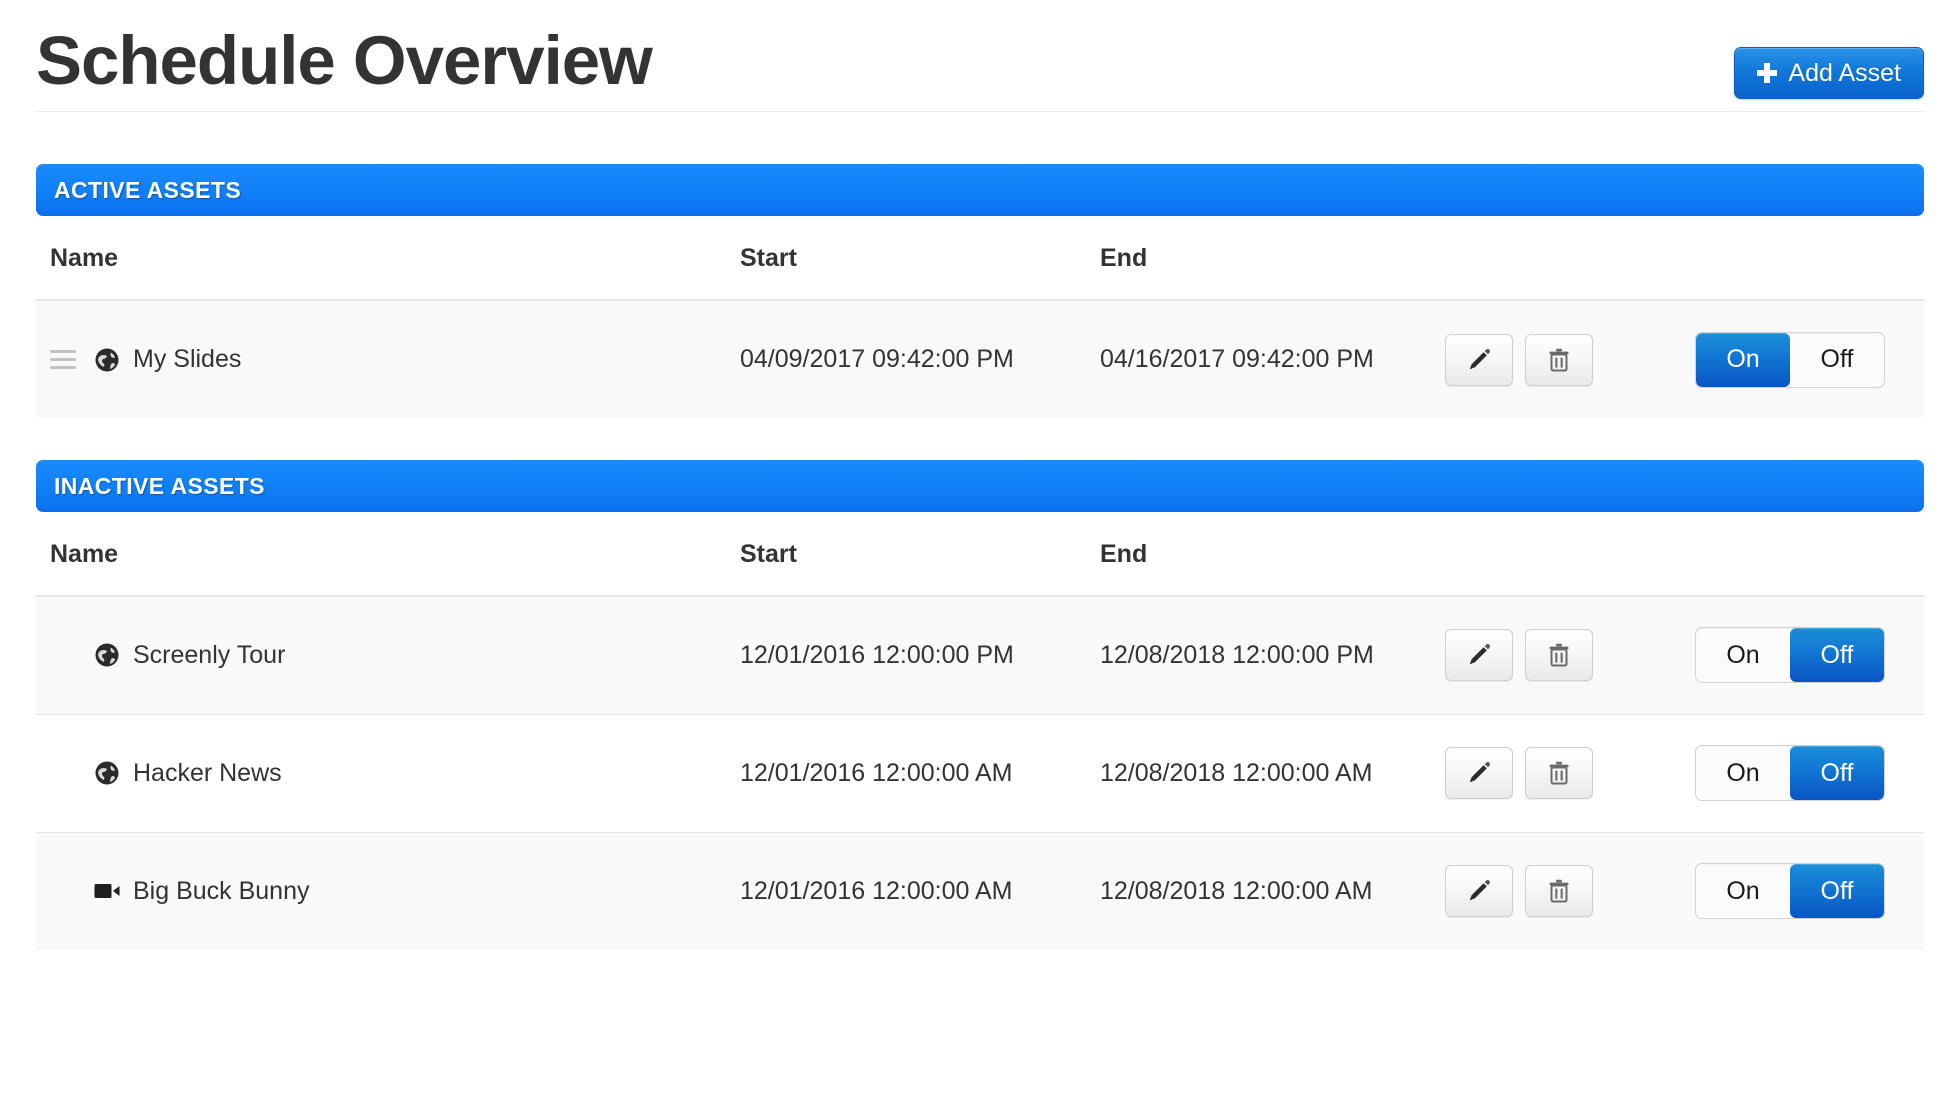 This screenshot has height=1096, width=1960. What do you see at coordinates (159, 485) in the screenshot?
I see `section-title: INACTIVE ASSETS` at bounding box center [159, 485].